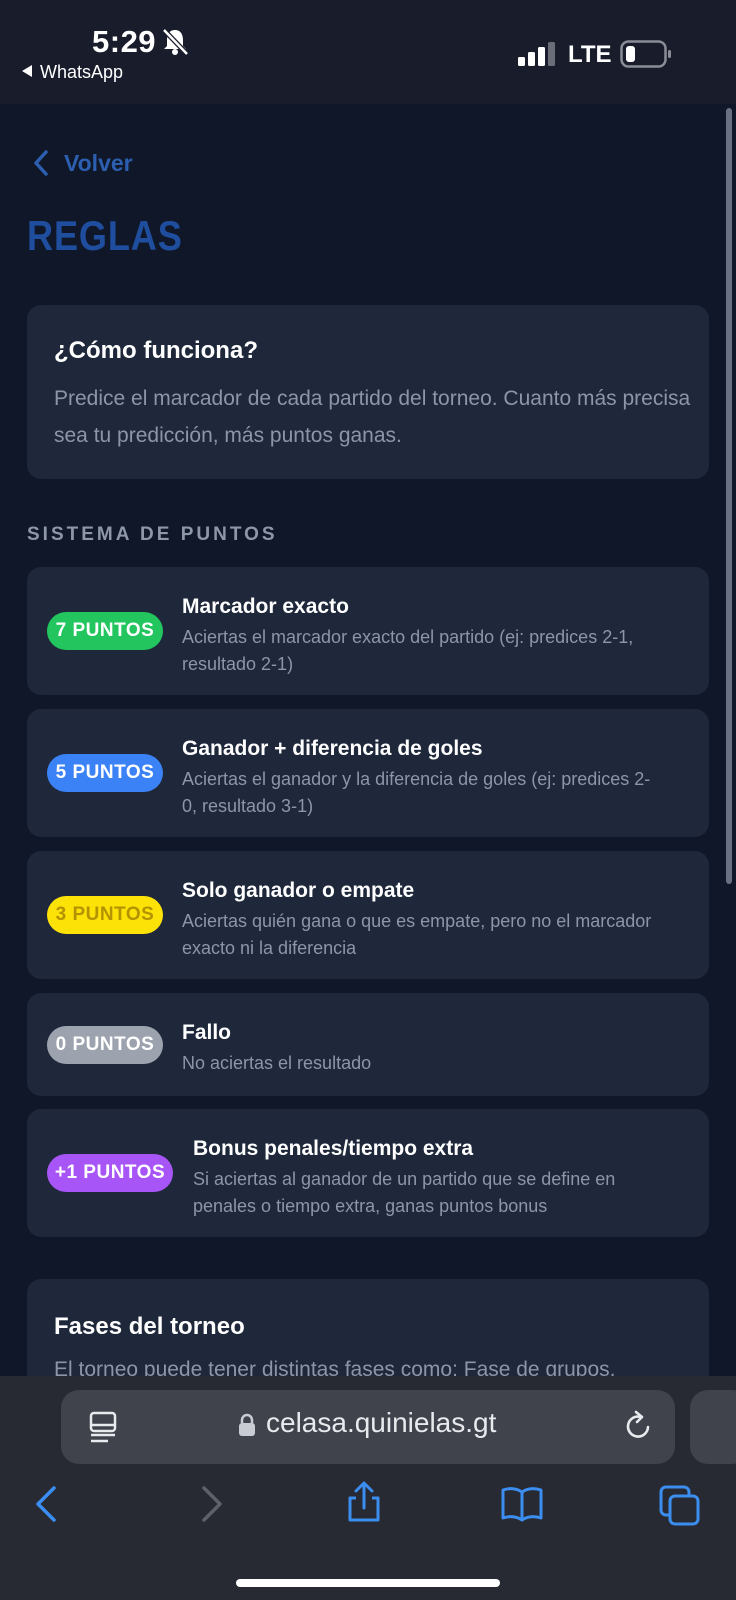 This screenshot has width=736, height=1600. I want to click on phases-title: Fases del torneo, so click(149, 1326).